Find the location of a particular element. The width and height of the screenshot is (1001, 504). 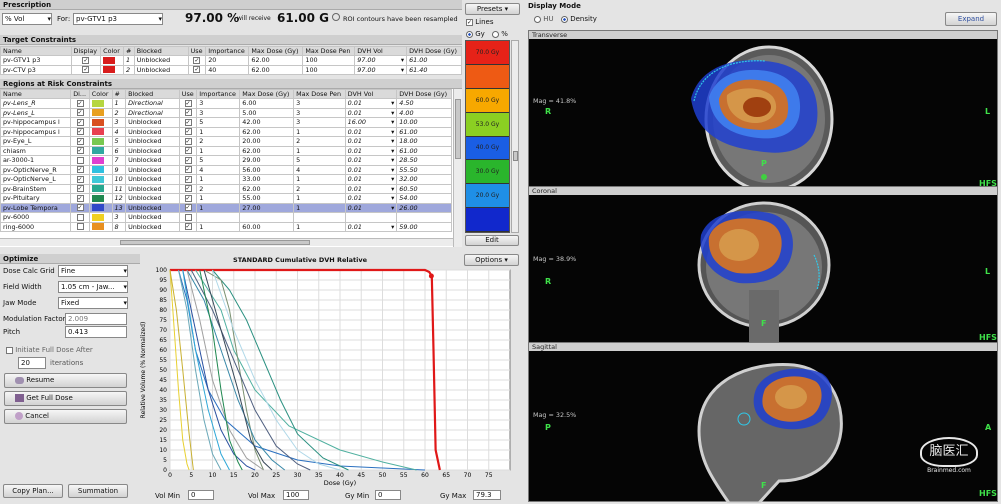

dvh-vol-field is located at coordinates (371, 217).